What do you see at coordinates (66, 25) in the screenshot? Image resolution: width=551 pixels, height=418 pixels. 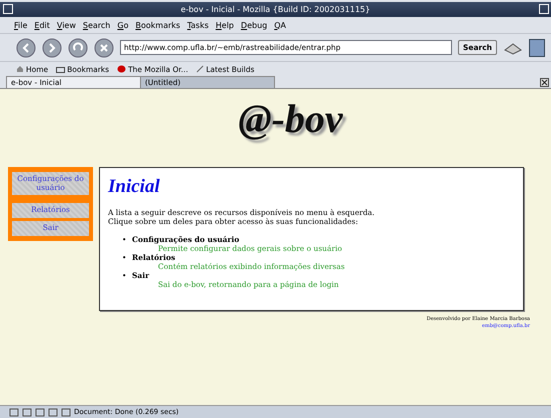 I see `menu-item: View` at bounding box center [66, 25].